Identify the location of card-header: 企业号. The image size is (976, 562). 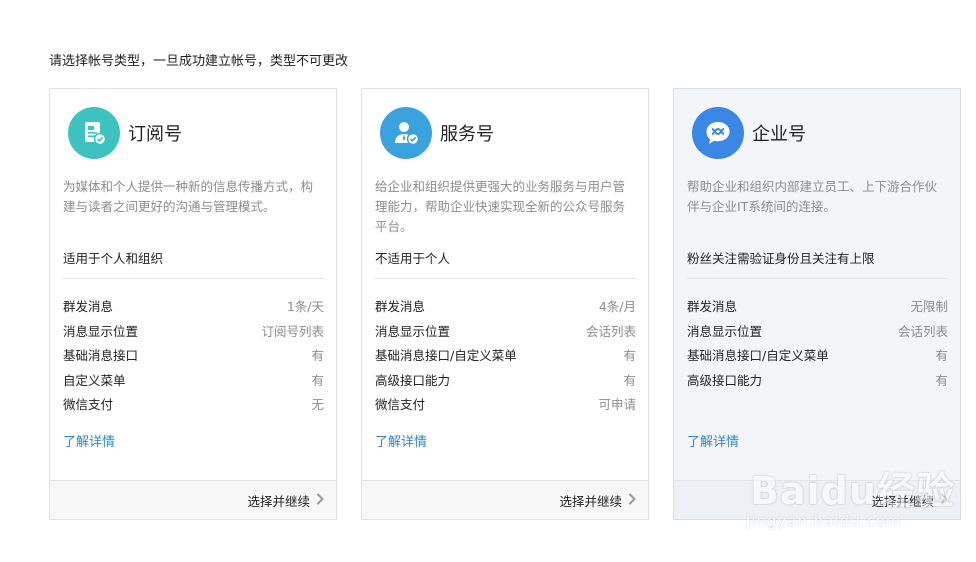
(749, 133).